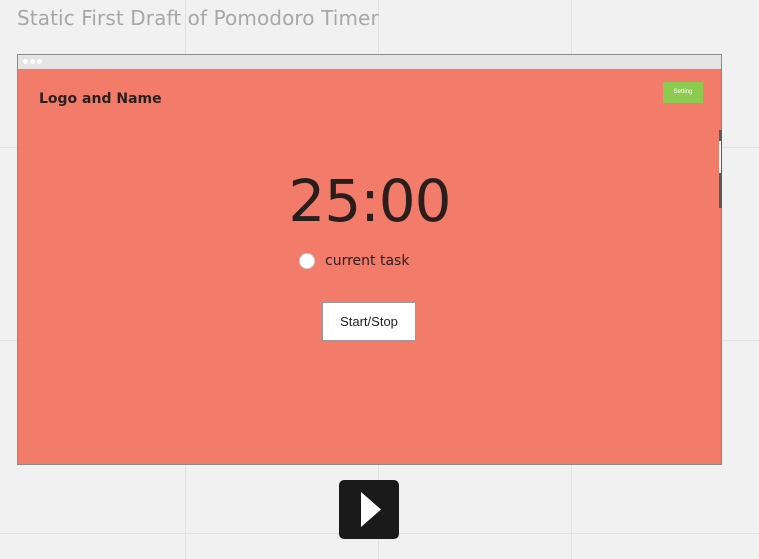  I want to click on current-task-label: current task, so click(367, 261).